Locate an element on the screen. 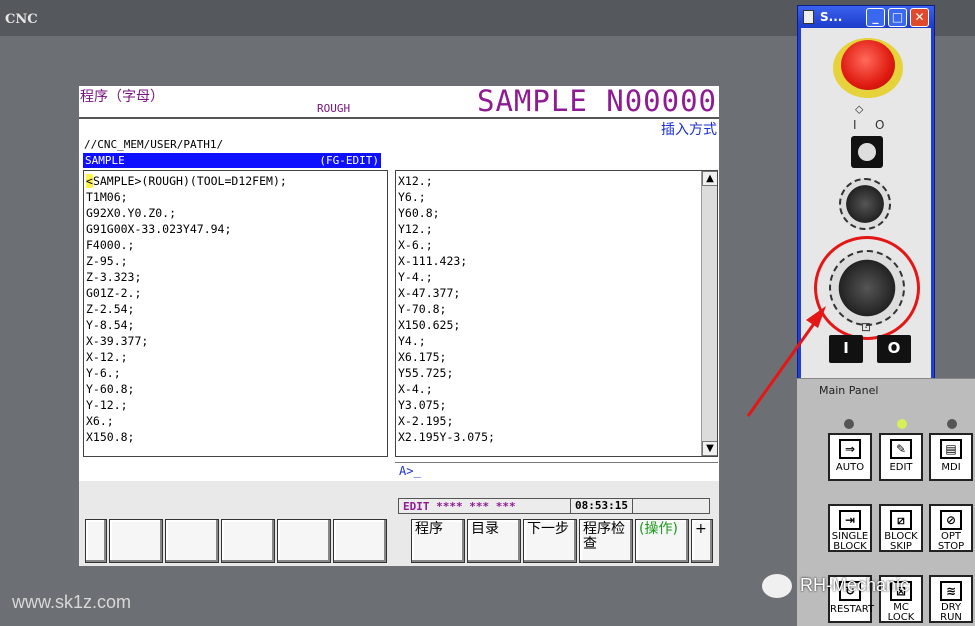 This screenshot has width=975, height=626. code-line: X-39.377; is located at coordinates (186, 341).